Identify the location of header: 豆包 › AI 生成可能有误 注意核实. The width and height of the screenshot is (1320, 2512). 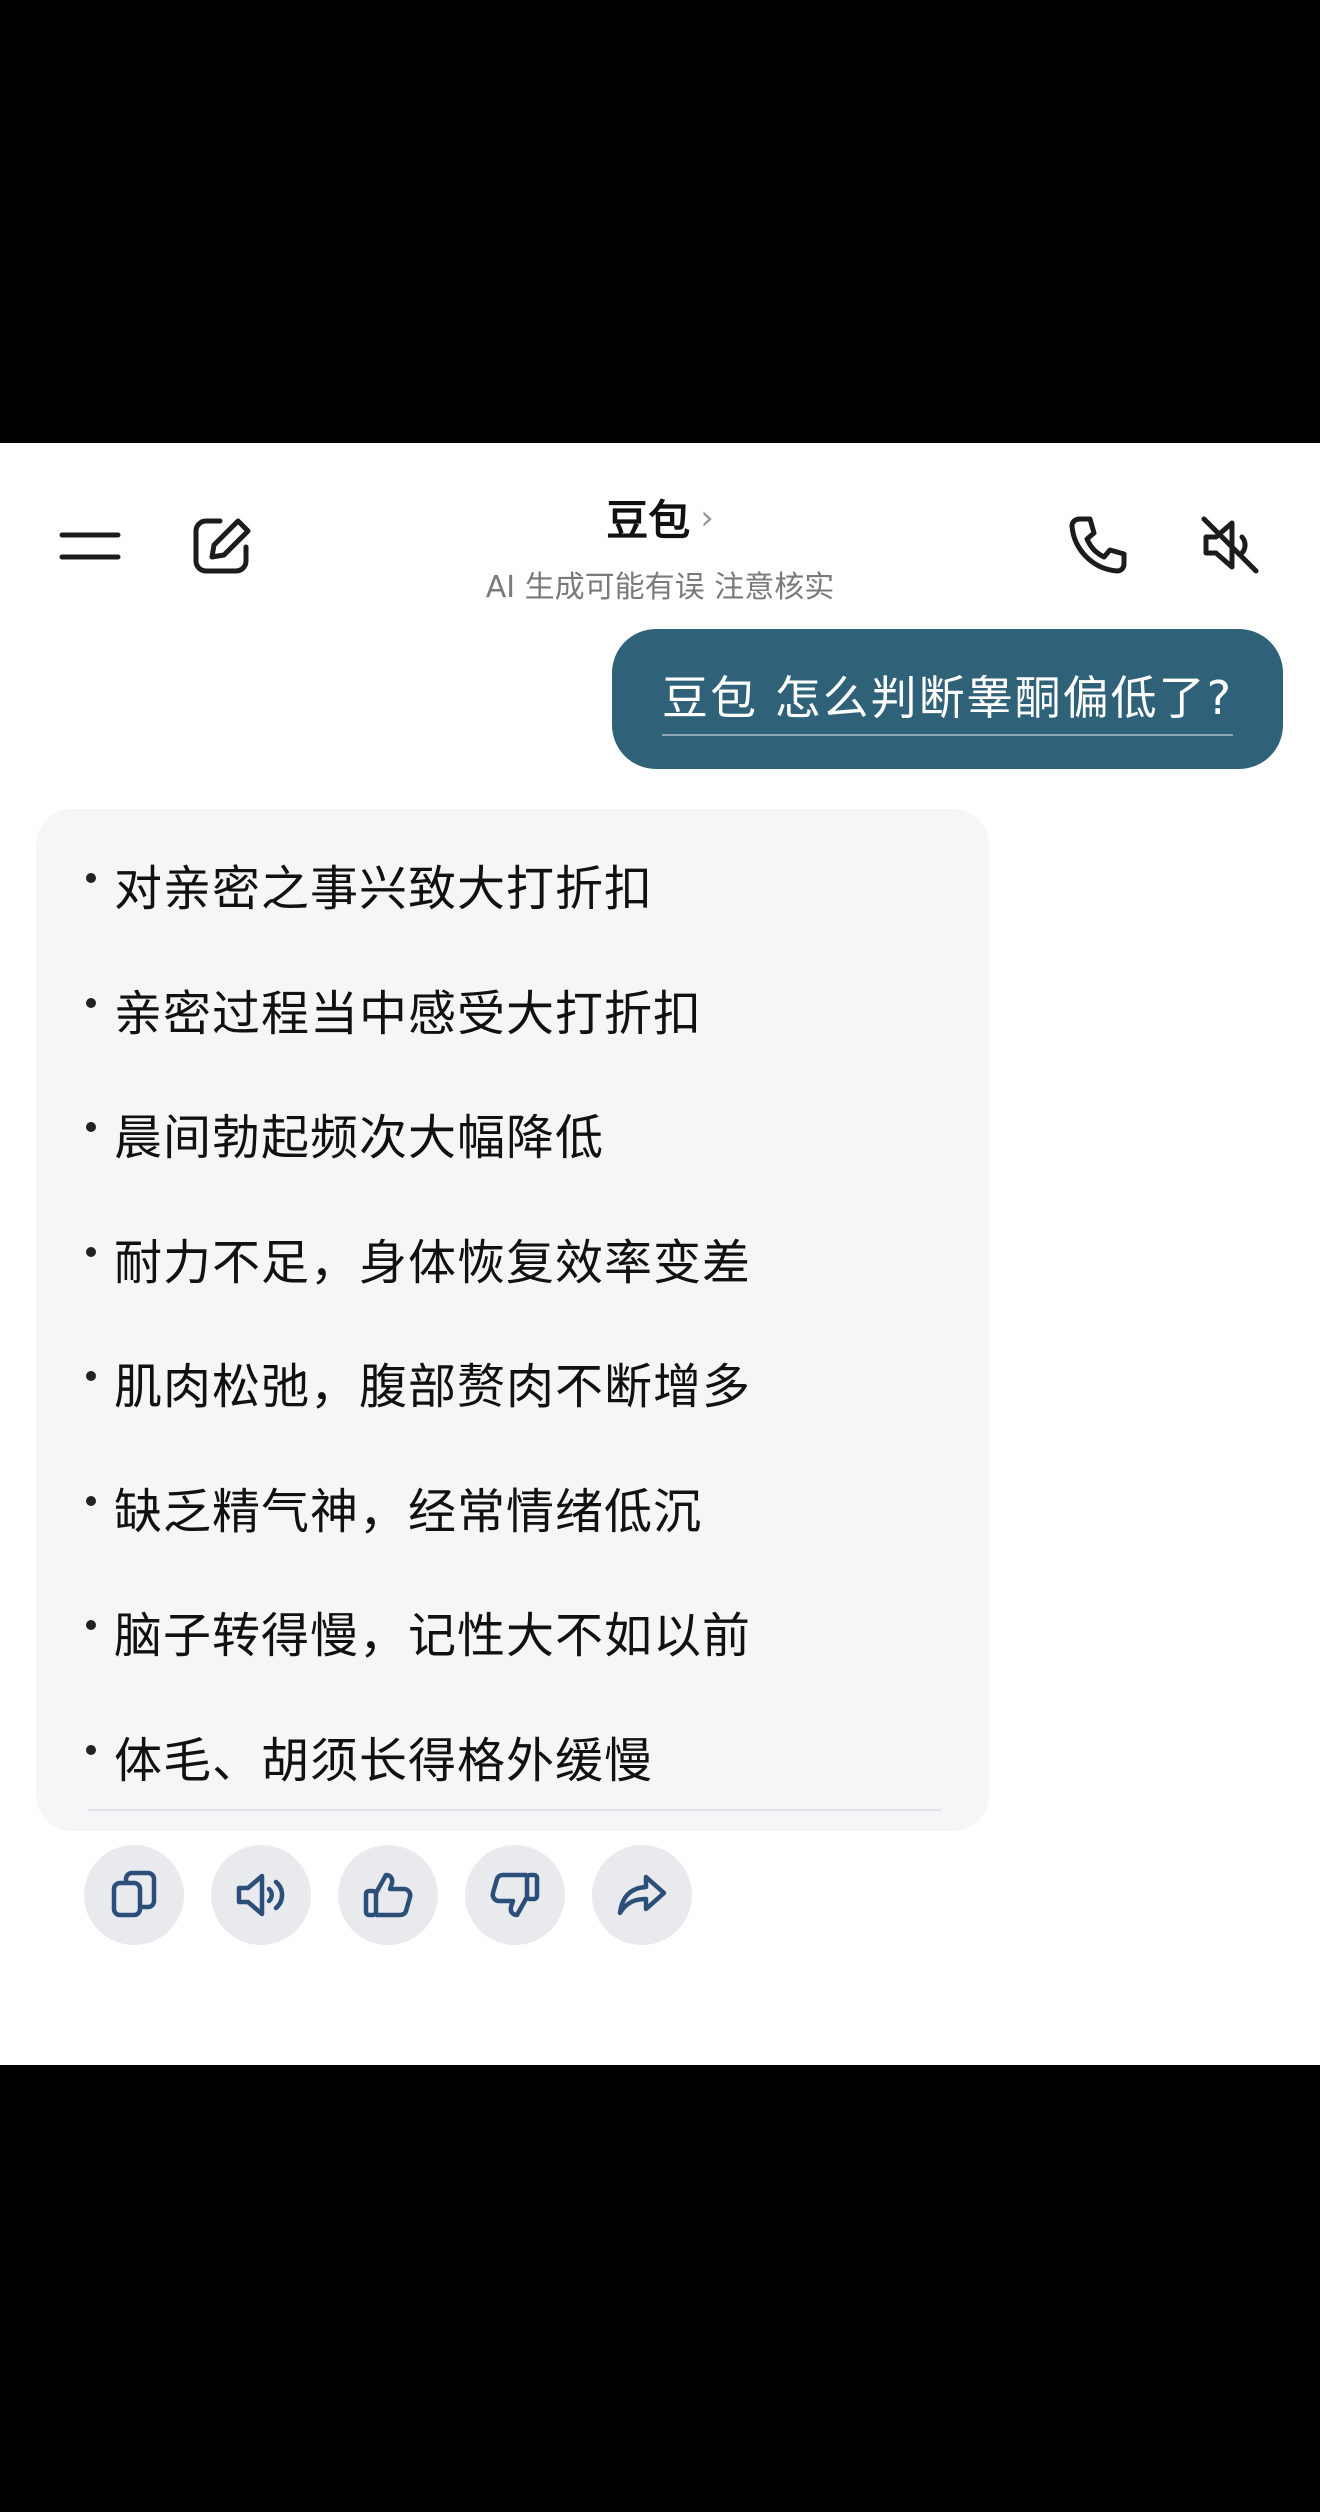
(660, 538).